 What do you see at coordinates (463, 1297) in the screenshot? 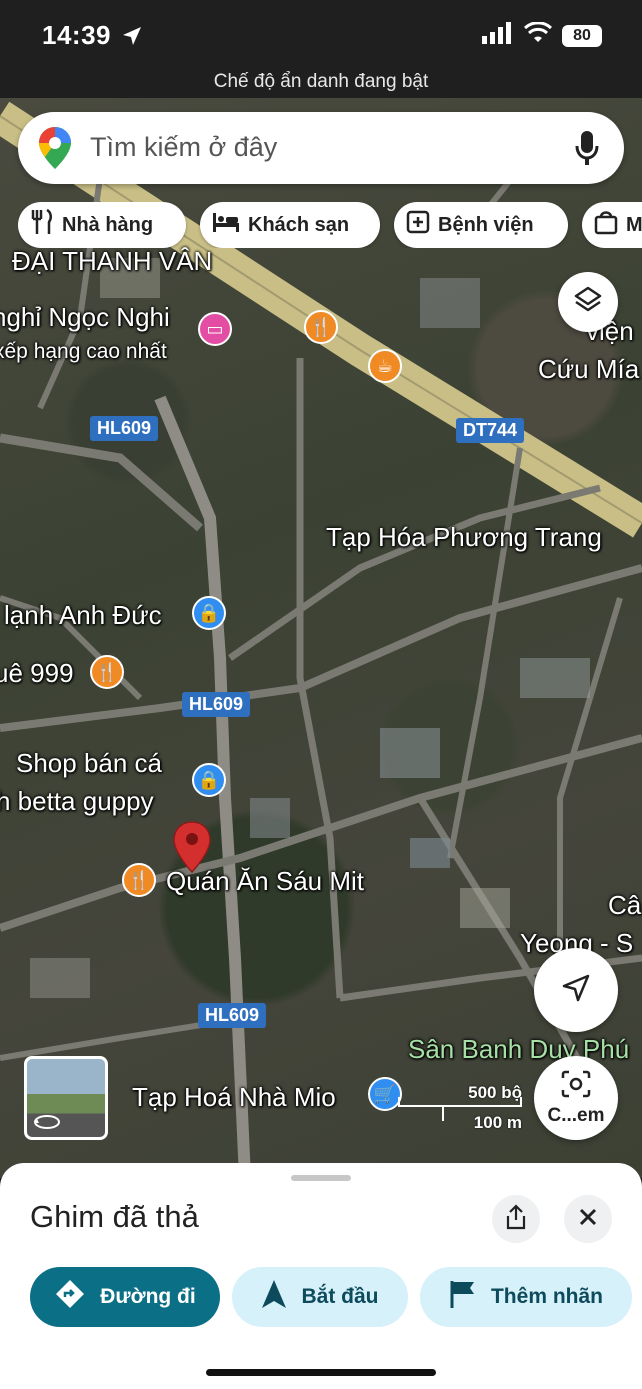
I see `flag-icon` at bounding box center [463, 1297].